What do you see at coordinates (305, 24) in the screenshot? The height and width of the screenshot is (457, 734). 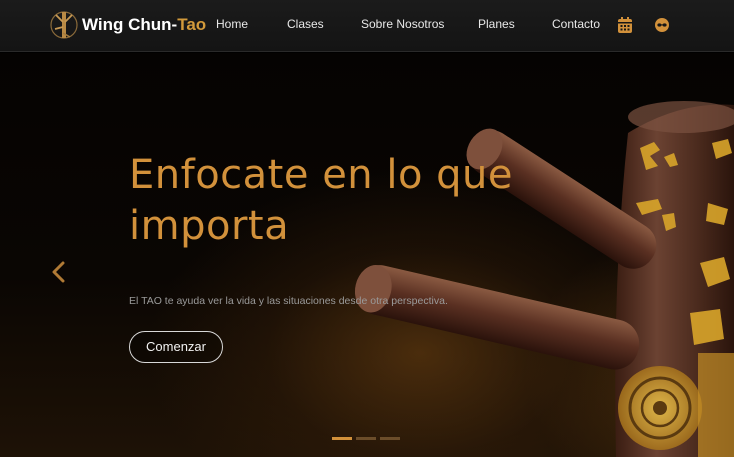 I see `nav-link-clases: Clases` at bounding box center [305, 24].